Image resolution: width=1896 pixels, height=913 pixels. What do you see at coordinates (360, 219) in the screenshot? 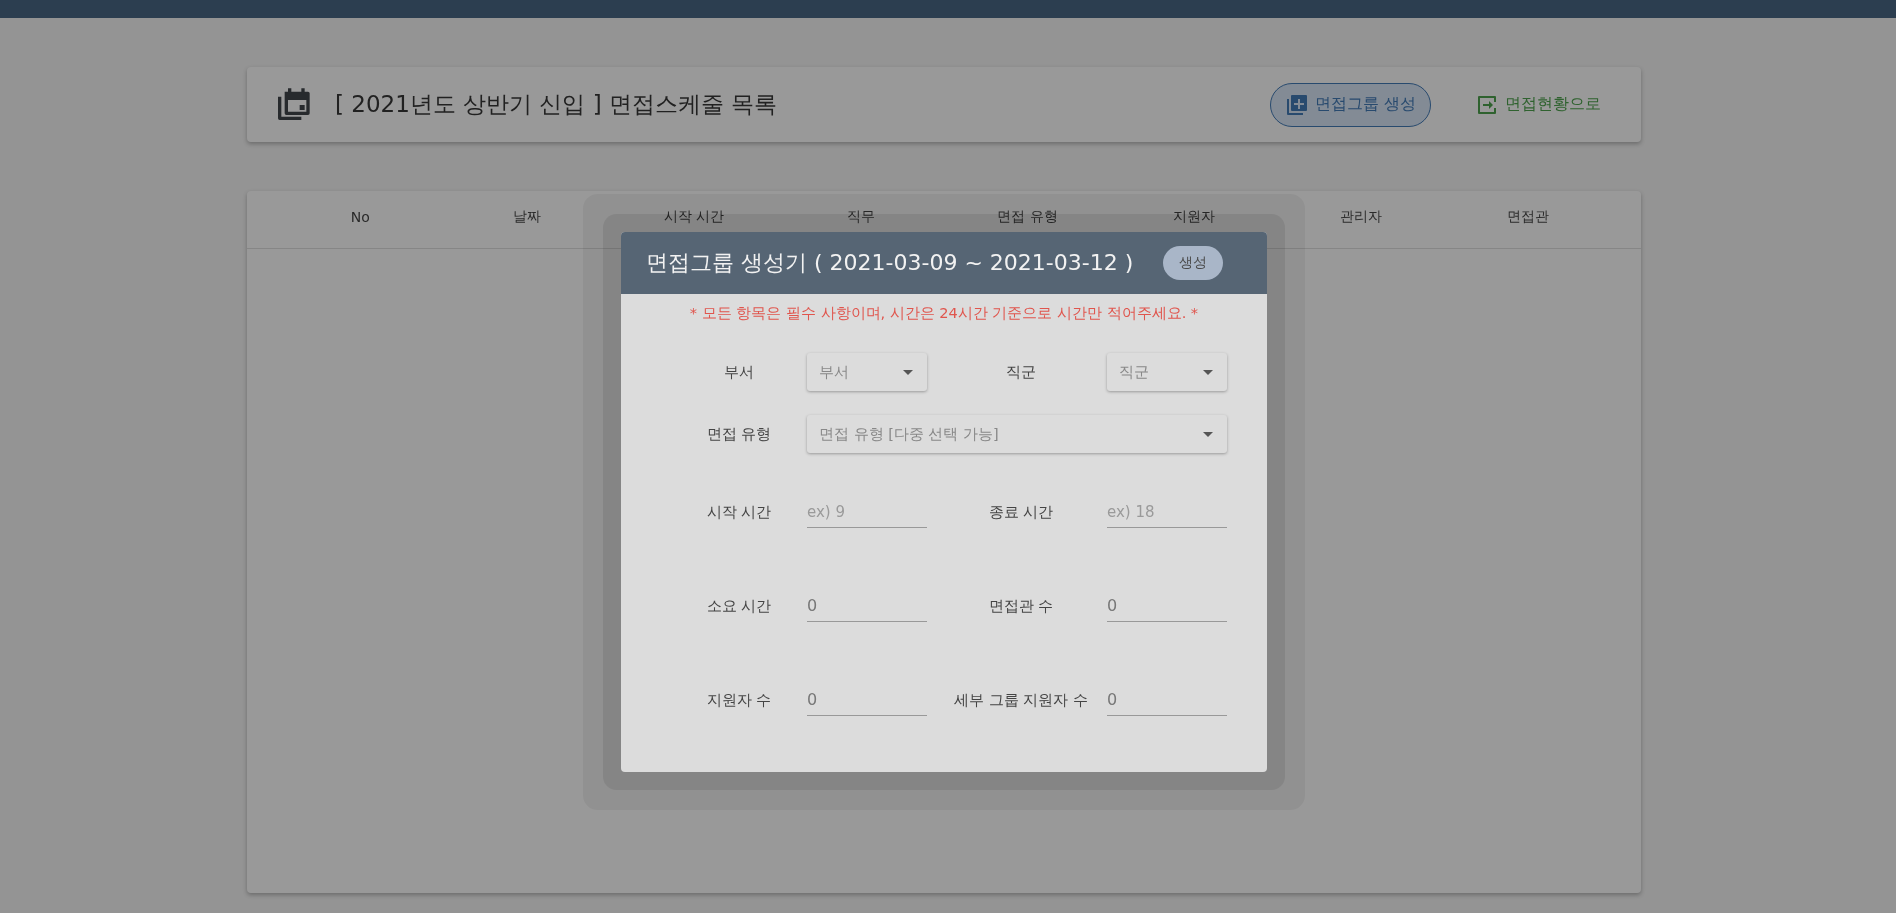
I see `column-header: No` at bounding box center [360, 219].